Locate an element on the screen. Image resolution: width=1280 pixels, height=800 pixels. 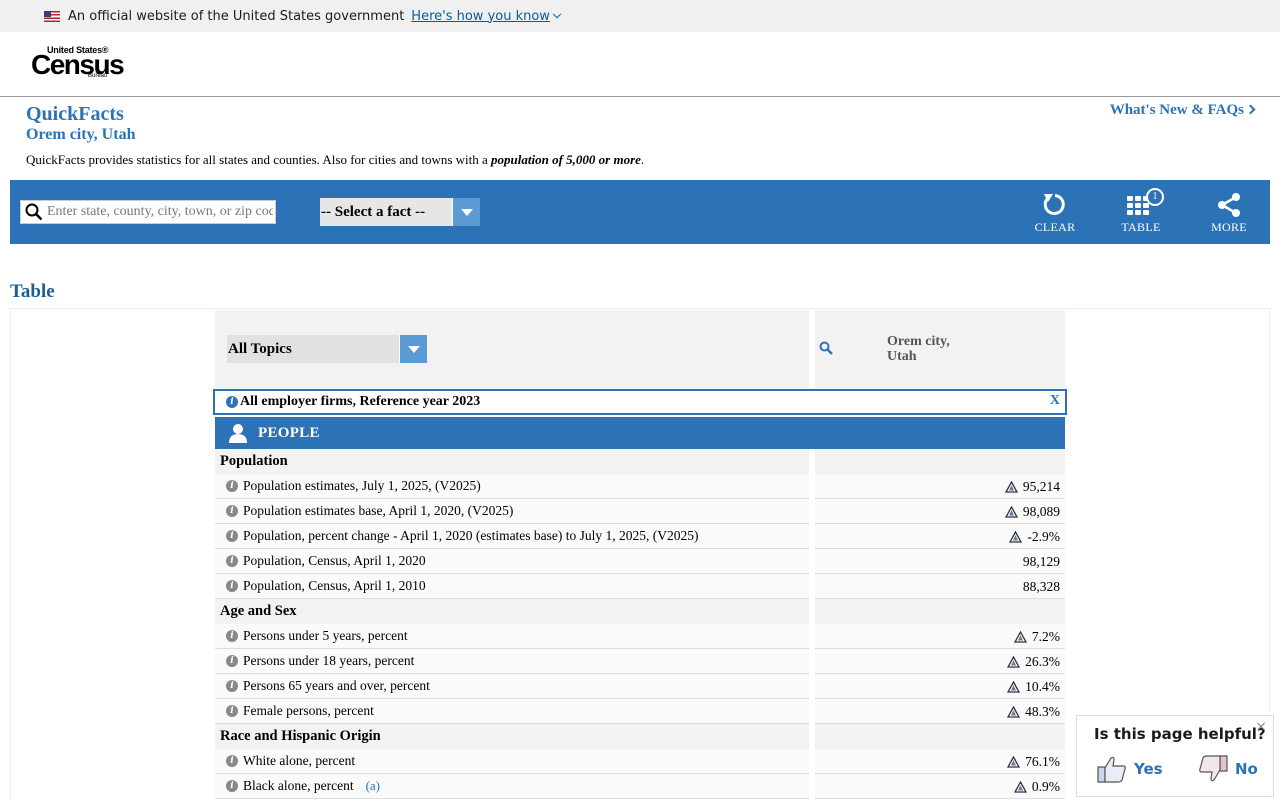
whats-new-label: What's New & FAQs is located at coordinates (1176, 110).